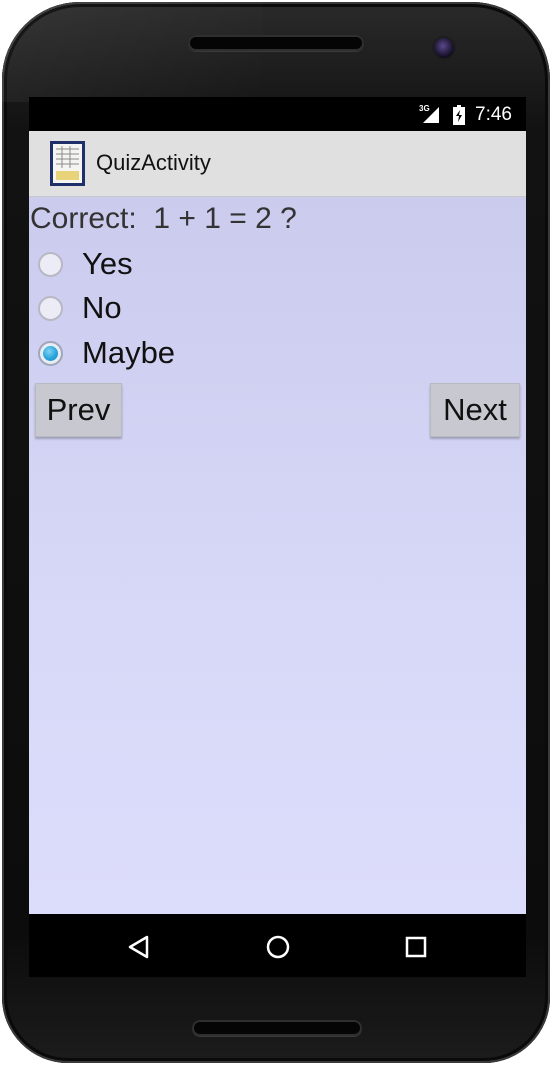 The image size is (552, 1065). Describe the element at coordinates (444, 48) in the screenshot. I see `front-camera` at that location.